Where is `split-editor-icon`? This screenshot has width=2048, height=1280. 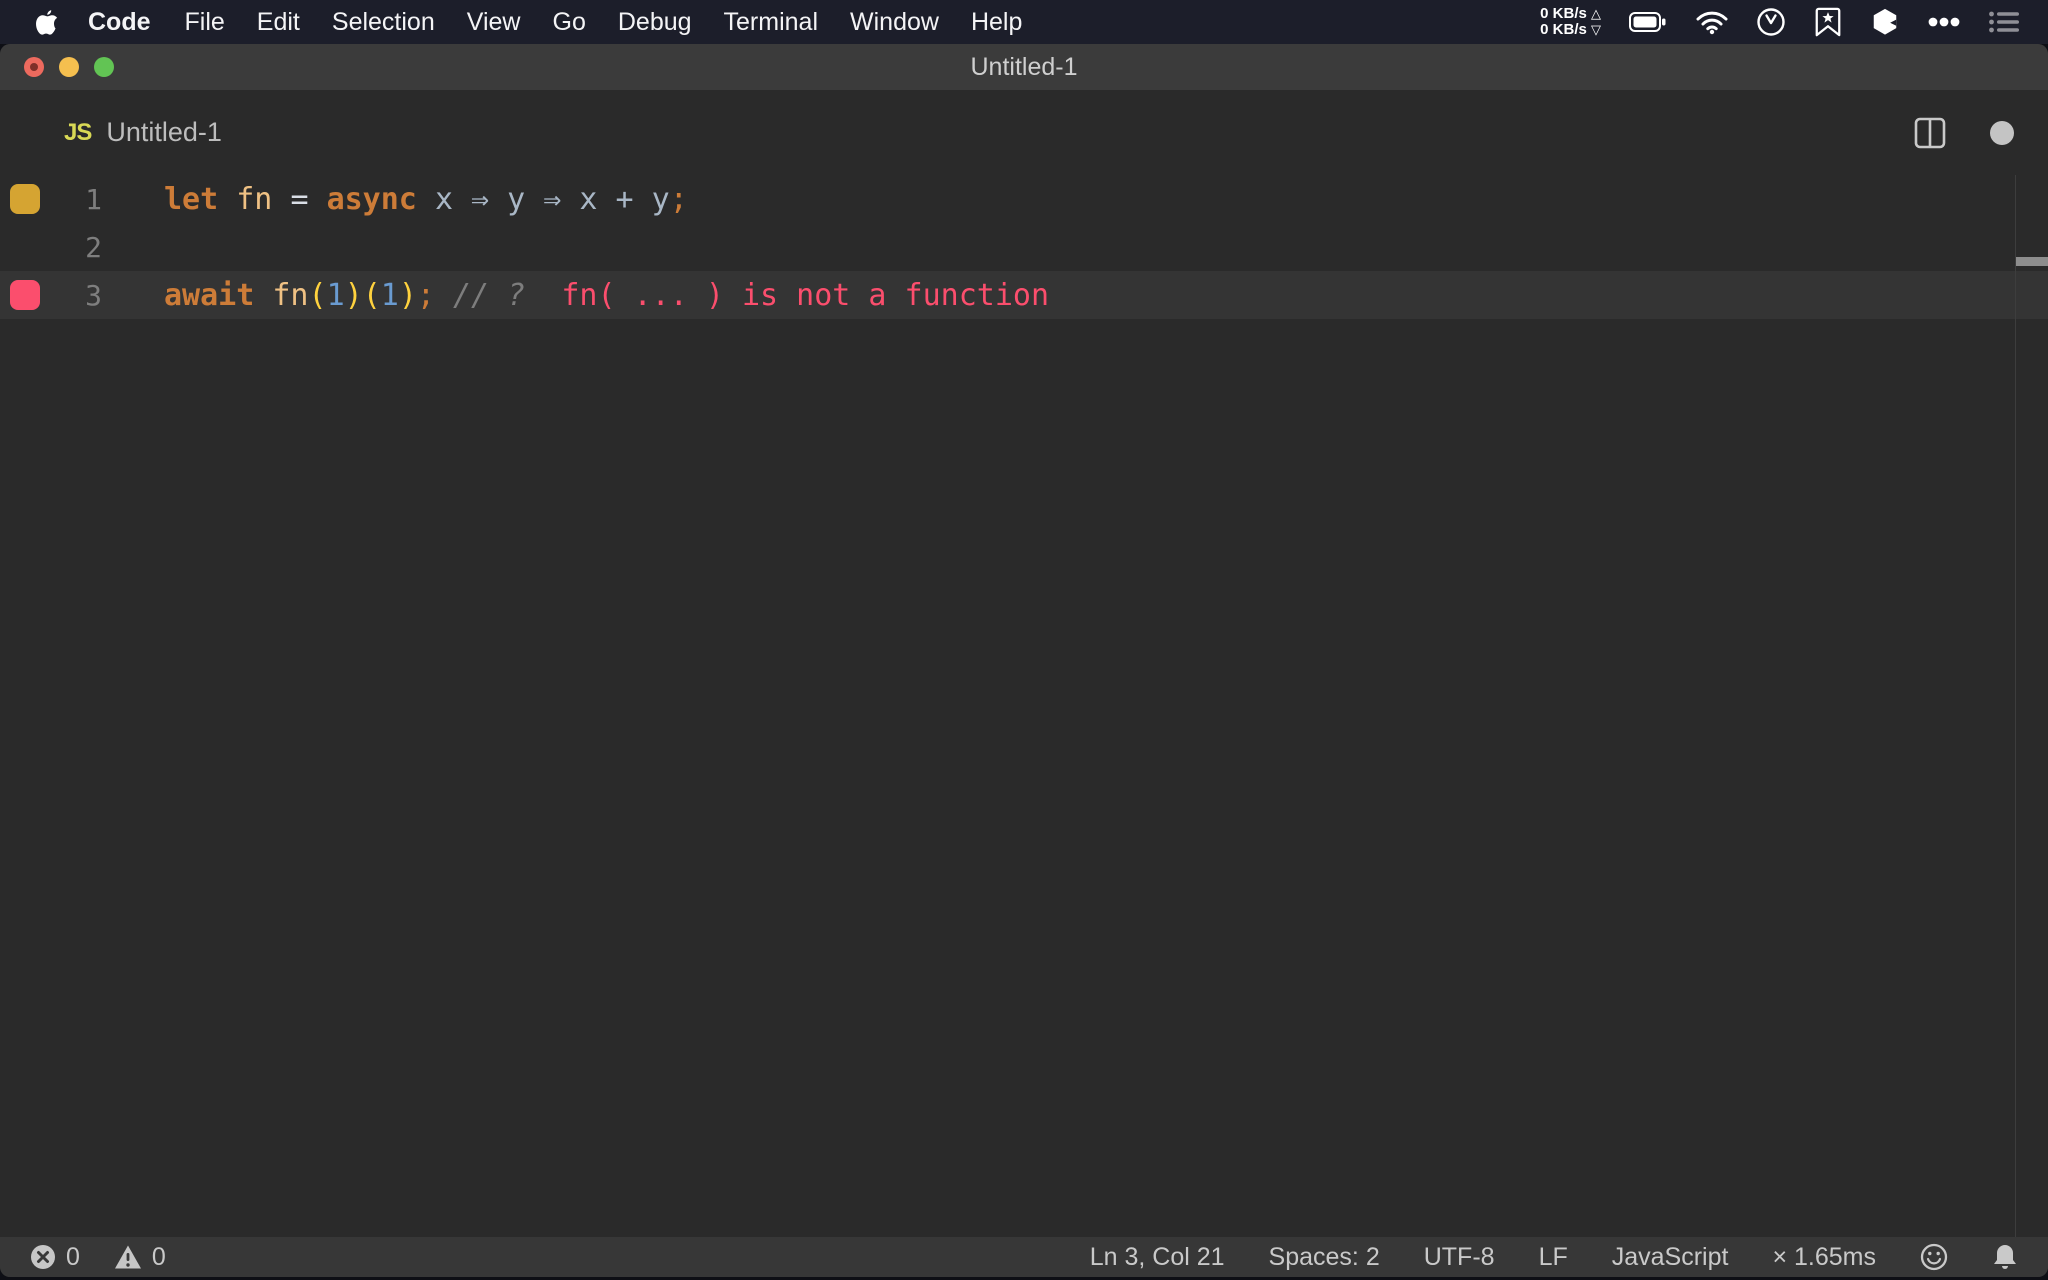
split-editor-icon is located at coordinates (1930, 133).